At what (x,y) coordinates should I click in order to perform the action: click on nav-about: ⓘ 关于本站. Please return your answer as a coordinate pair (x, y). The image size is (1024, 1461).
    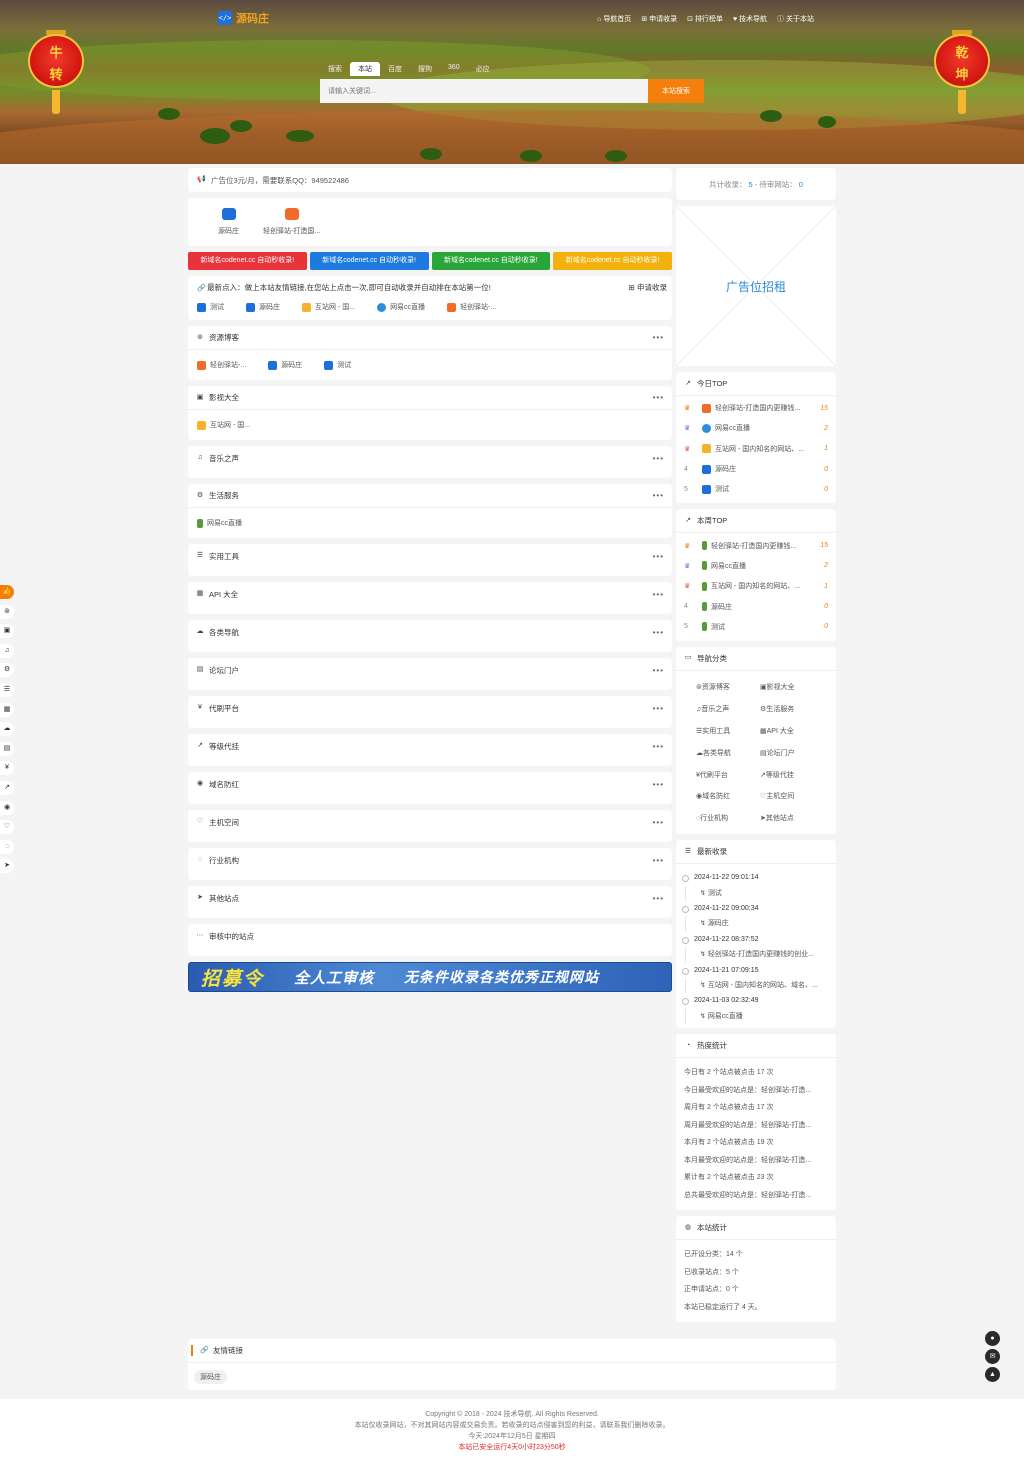
    Looking at the image, I should click on (795, 19).